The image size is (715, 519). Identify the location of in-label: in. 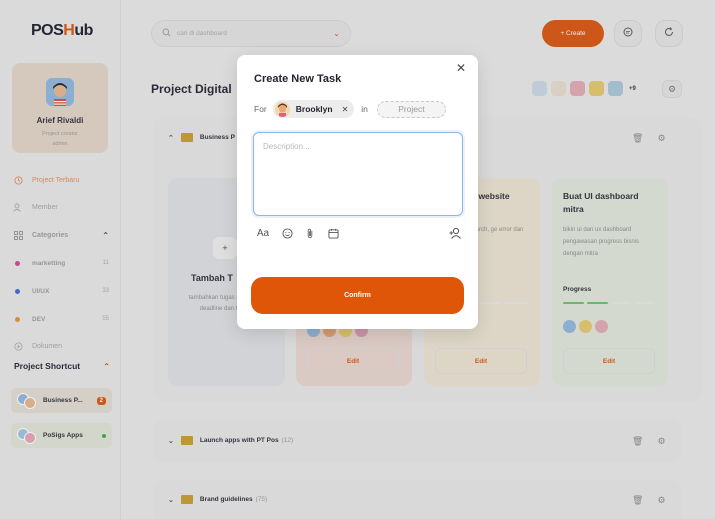
(364, 109).